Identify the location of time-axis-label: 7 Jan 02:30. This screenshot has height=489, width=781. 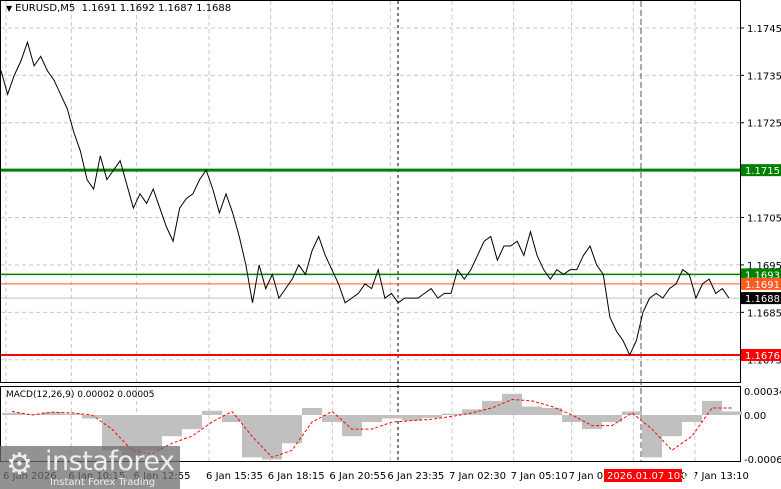
(477, 476).